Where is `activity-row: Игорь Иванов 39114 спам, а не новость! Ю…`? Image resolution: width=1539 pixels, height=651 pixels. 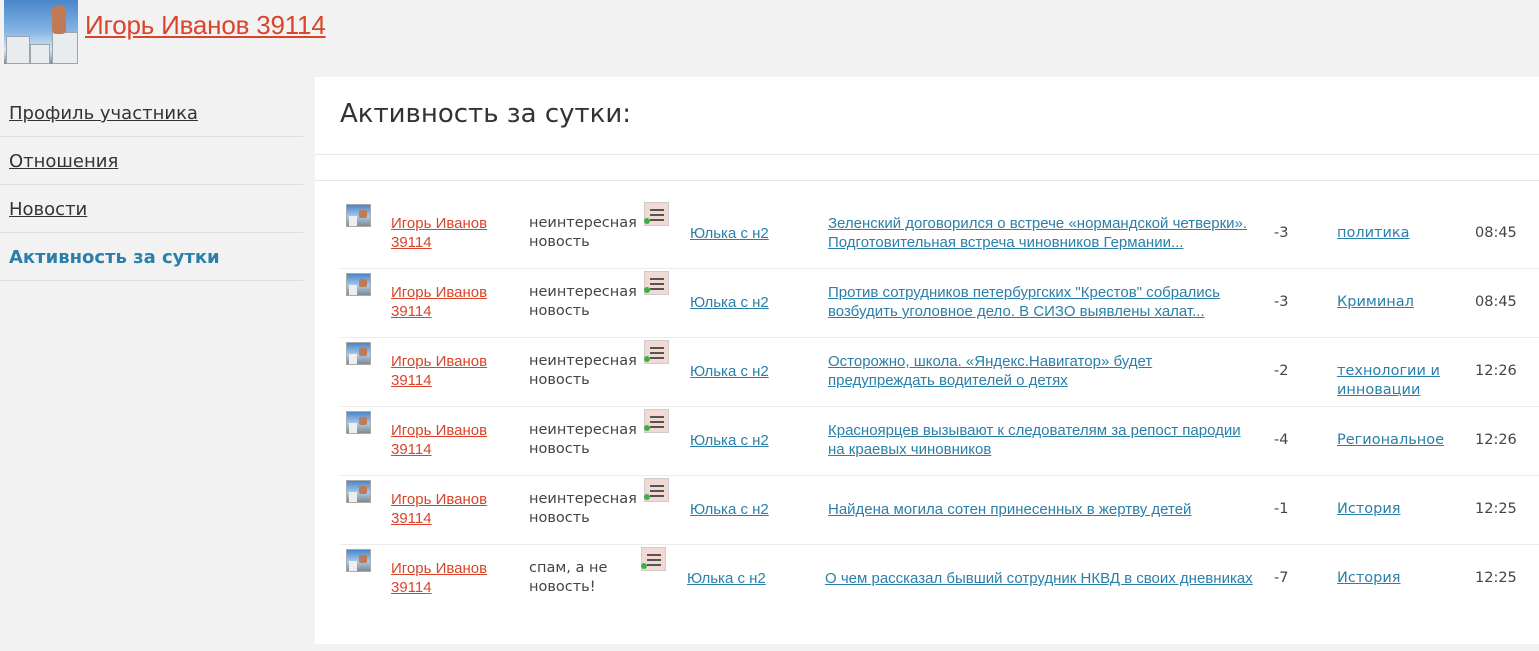 activity-row: Игорь Иванов 39114 спам, а не новость! Ю… is located at coordinates (939, 579).